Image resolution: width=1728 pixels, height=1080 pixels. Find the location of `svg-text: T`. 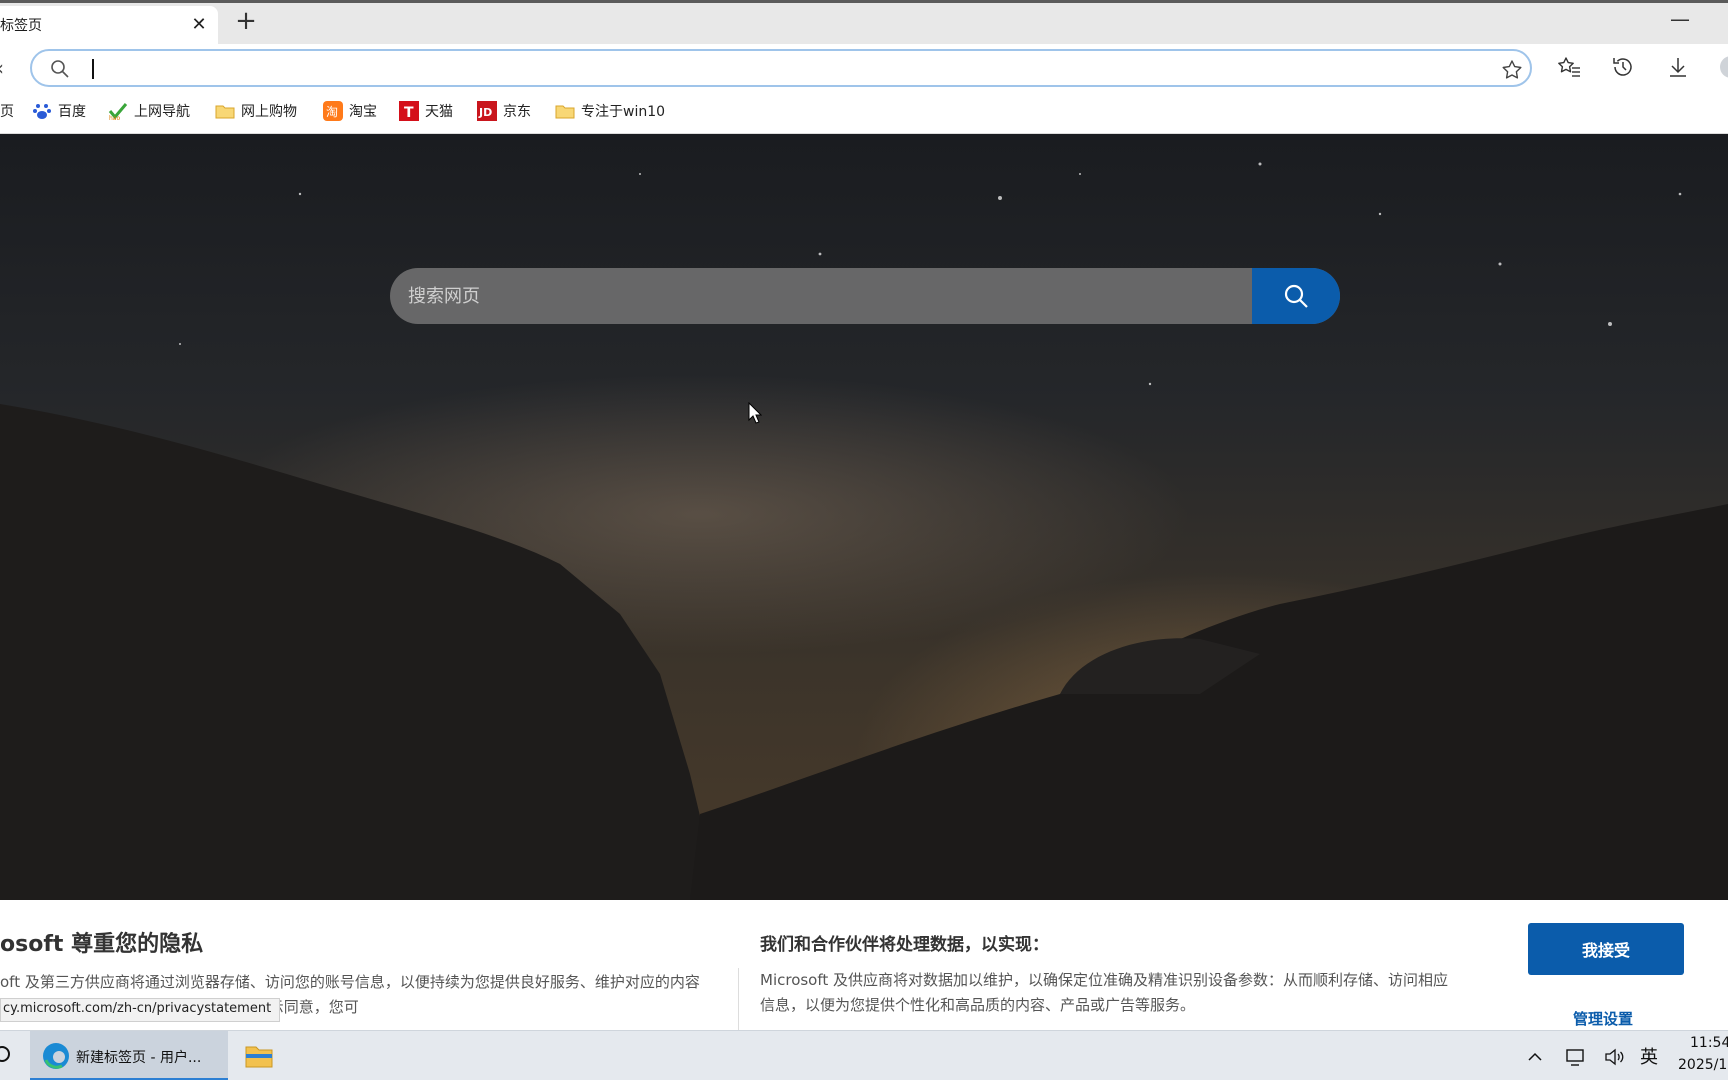

svg-text: T is located at coordinates (409, 113).